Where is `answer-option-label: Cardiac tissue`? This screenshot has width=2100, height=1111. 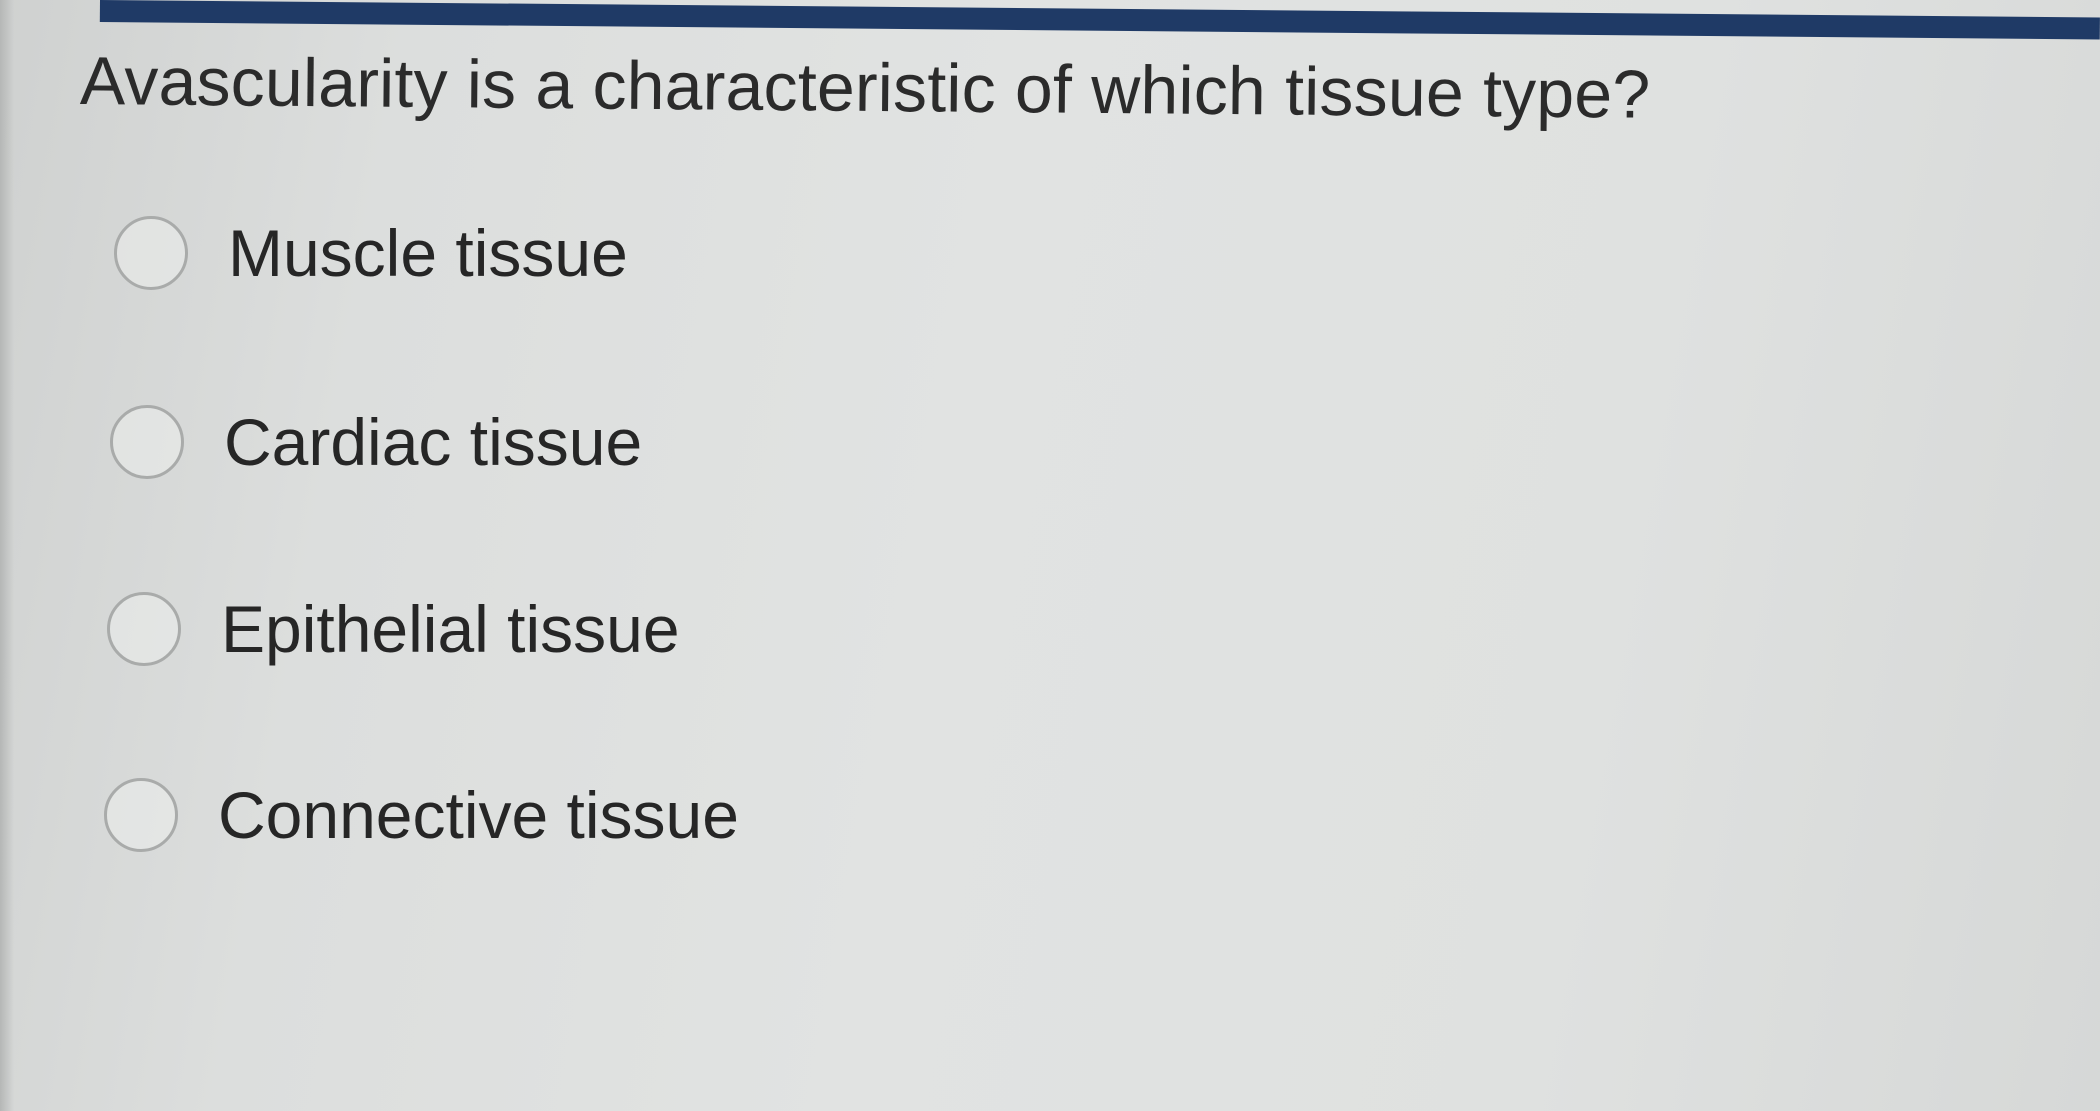 answer-option-label: Cardiac tissue is located at coordinates (433, 442).